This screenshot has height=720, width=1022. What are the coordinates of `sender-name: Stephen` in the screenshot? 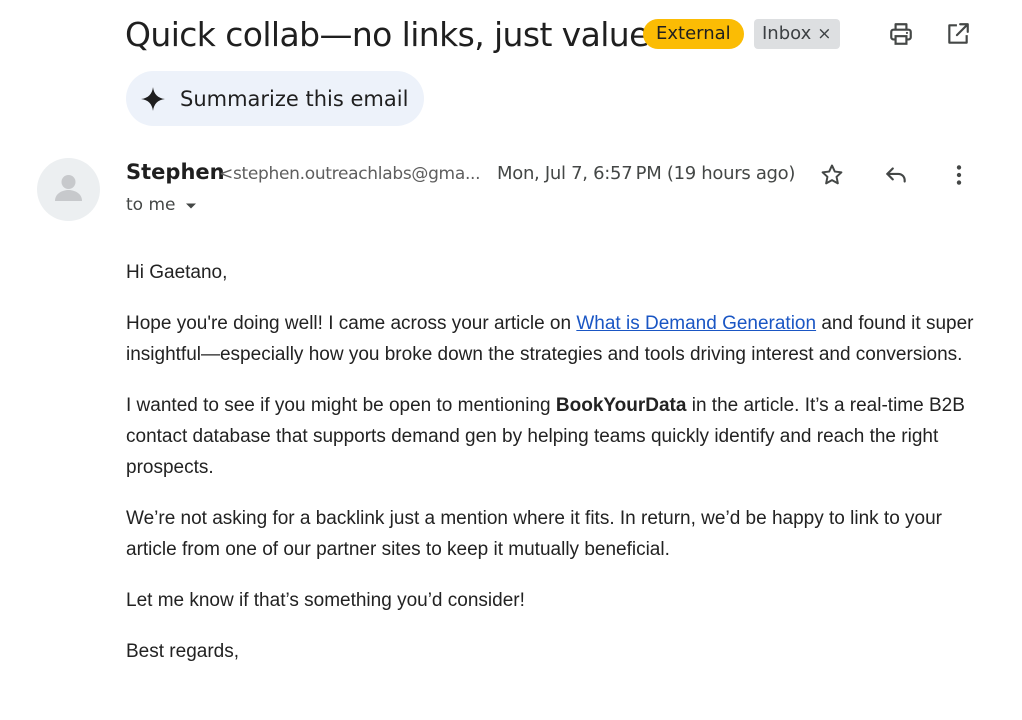 It's located at (175, 172).